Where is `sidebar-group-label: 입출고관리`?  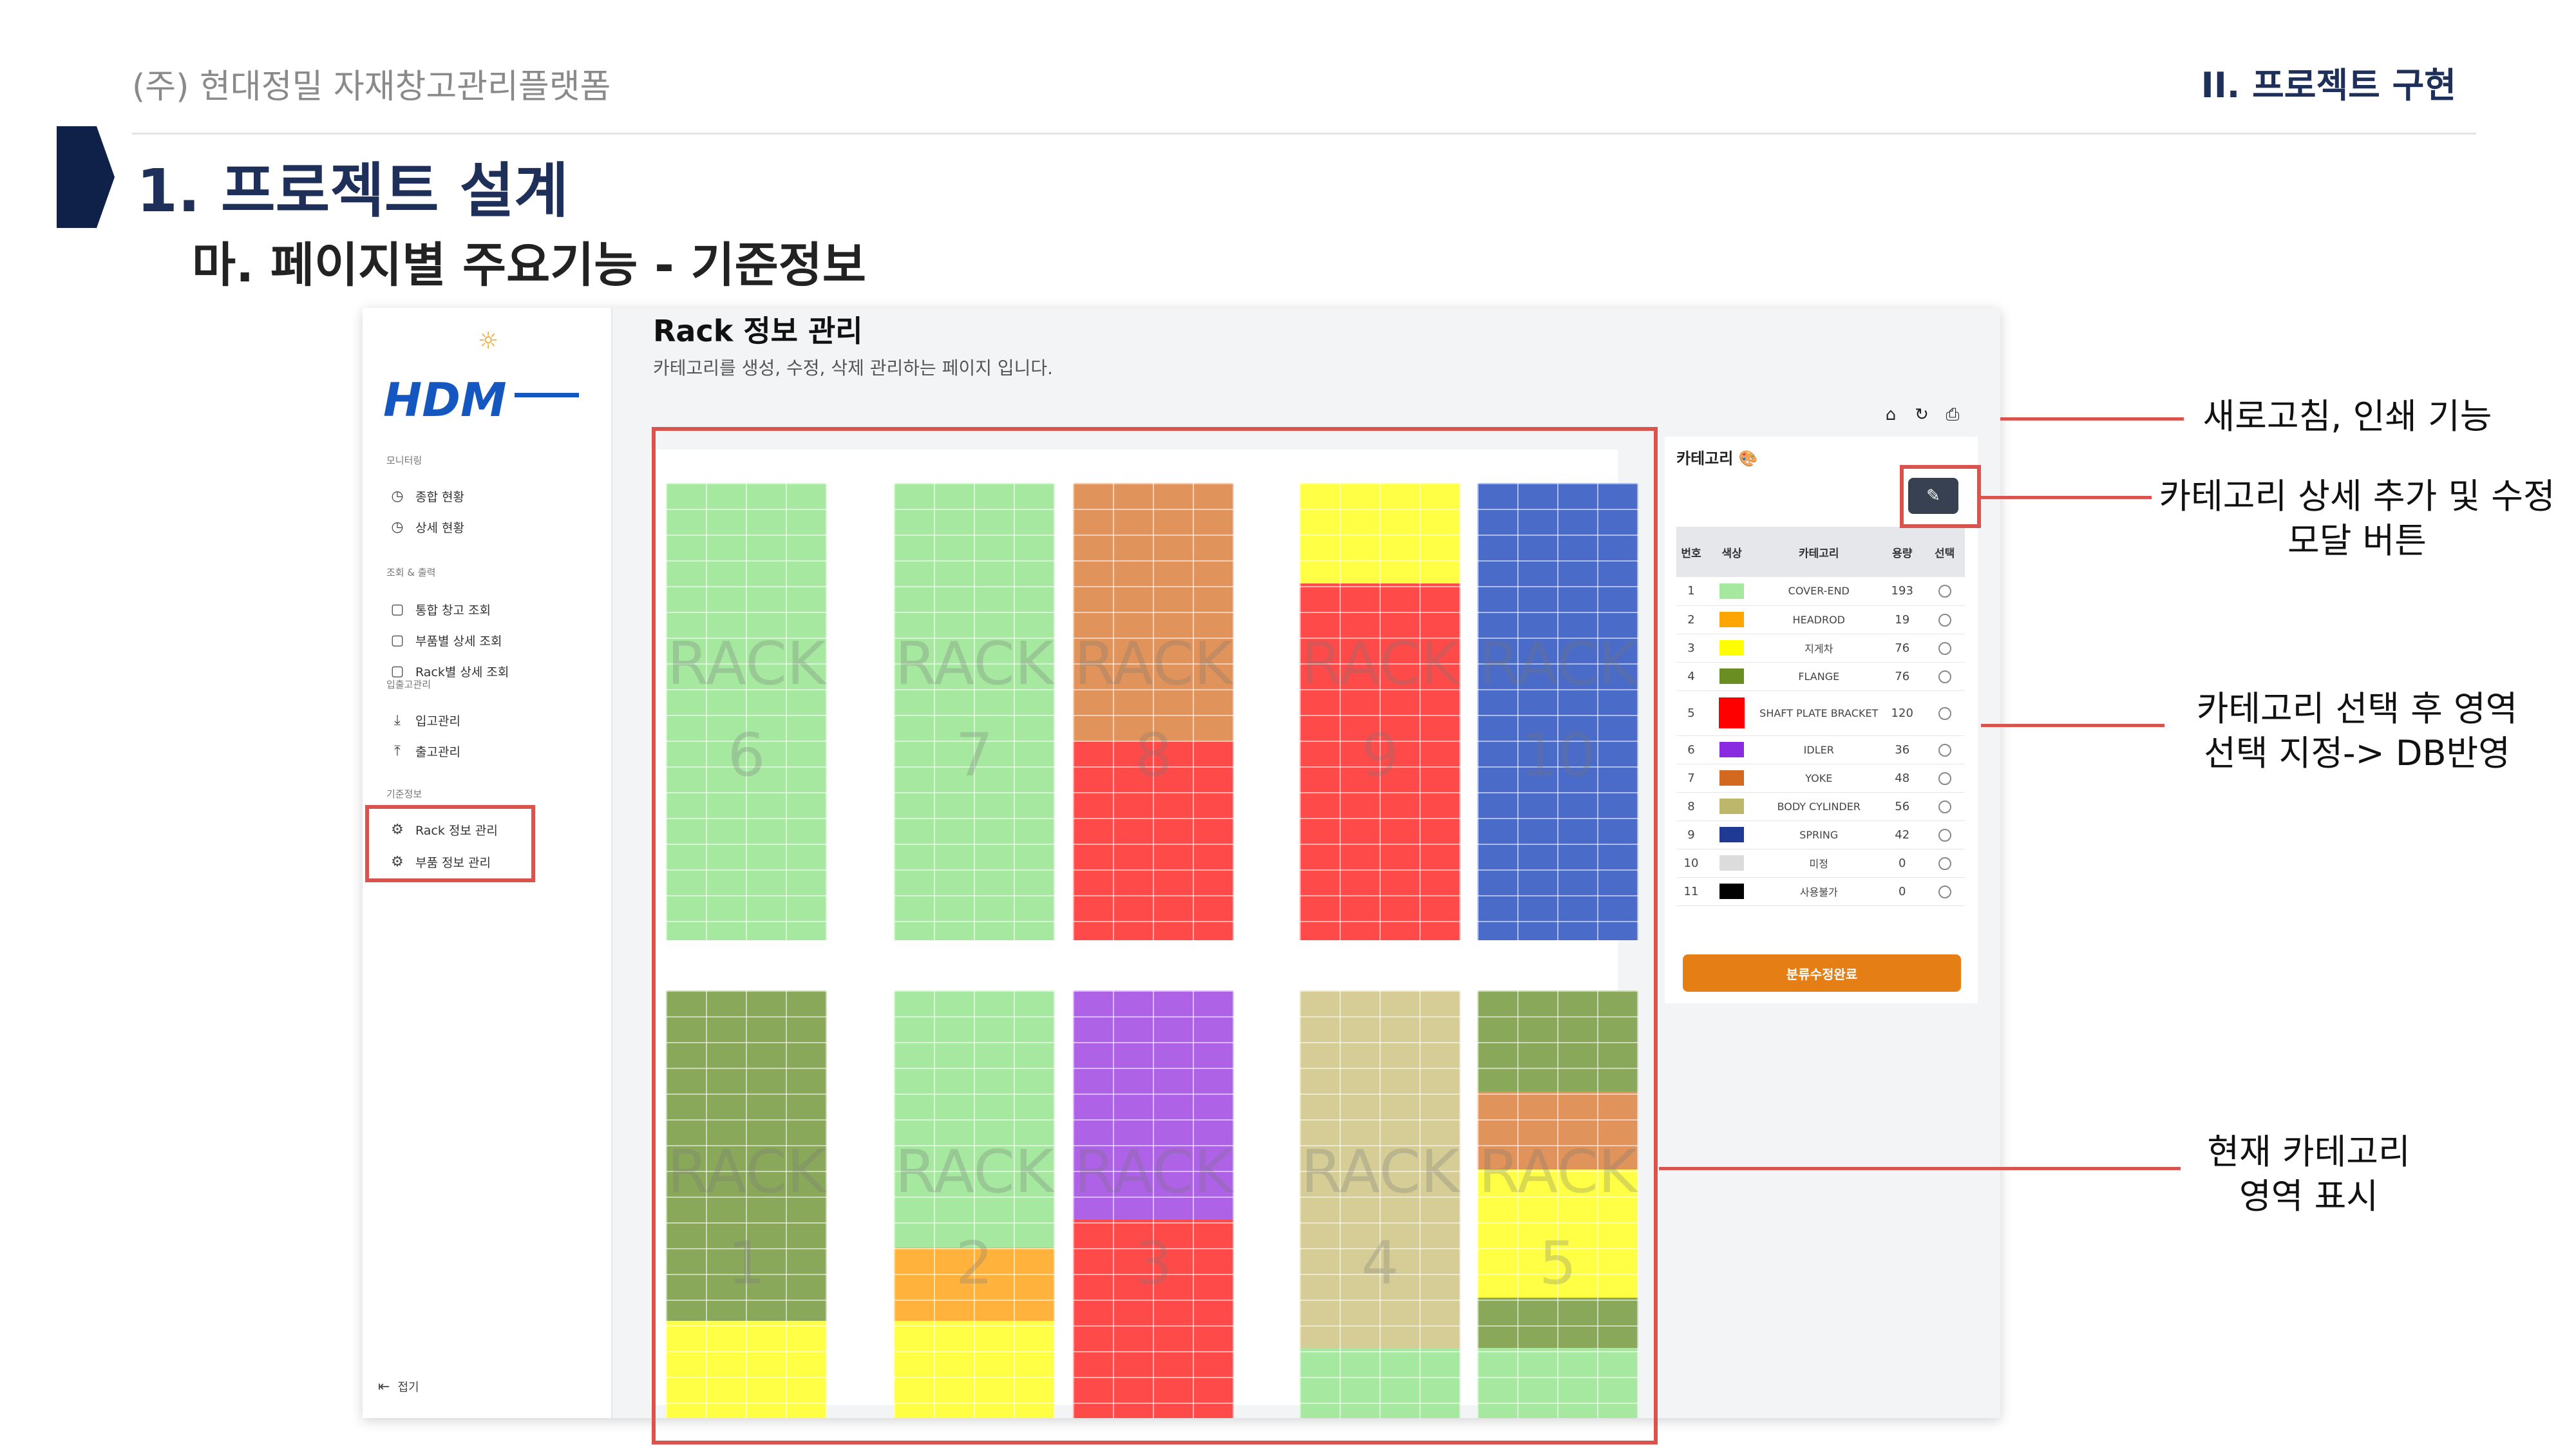 sidebar-group-label: 입출고관리 is located at coordinates (409, 684).